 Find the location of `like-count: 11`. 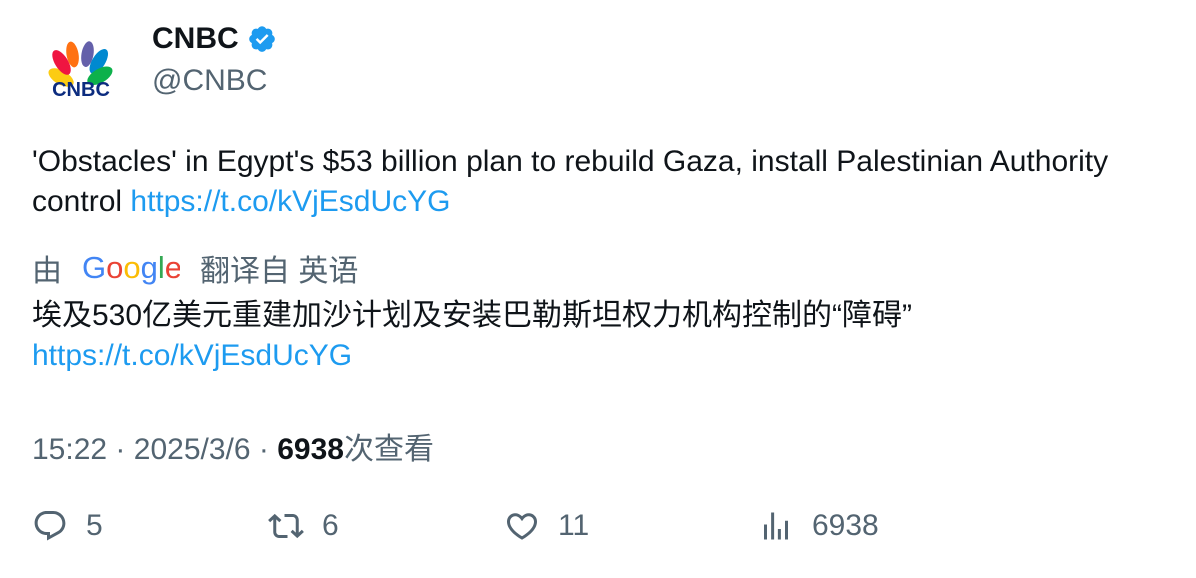

like-count: 11 is located at coordinates (574, 525).